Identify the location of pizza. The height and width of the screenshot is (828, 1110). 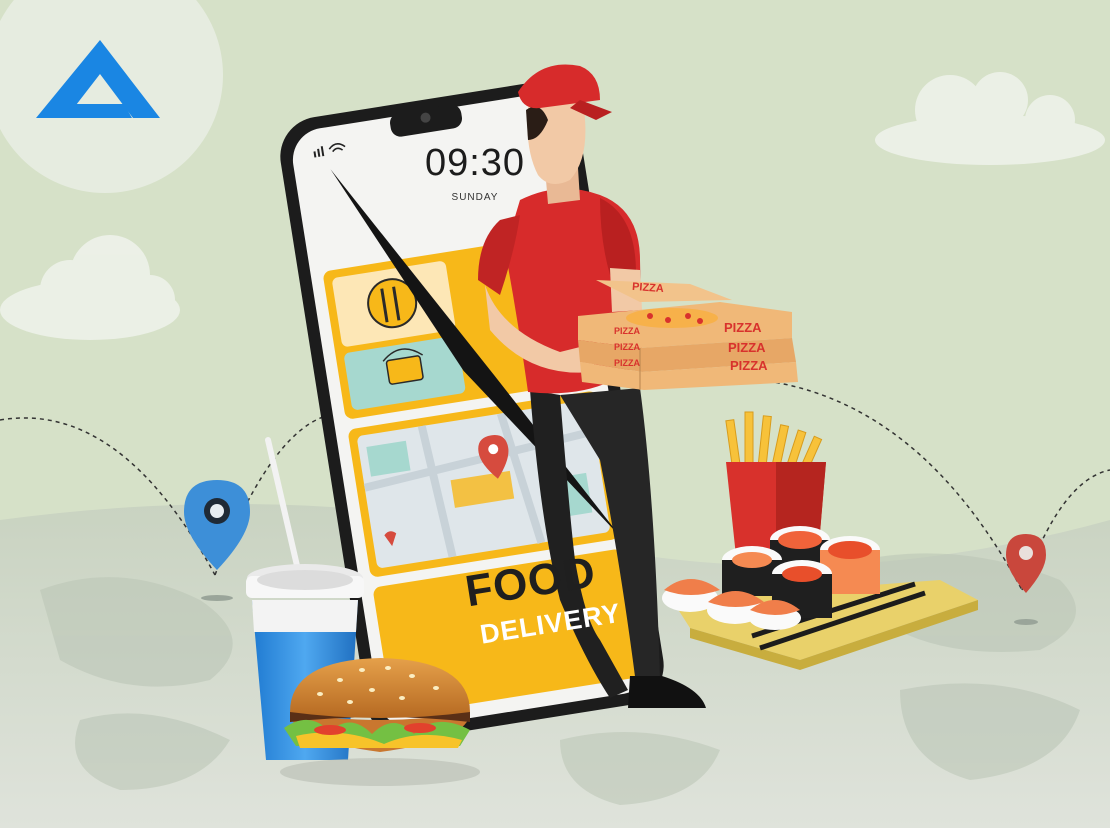
(672, 318).